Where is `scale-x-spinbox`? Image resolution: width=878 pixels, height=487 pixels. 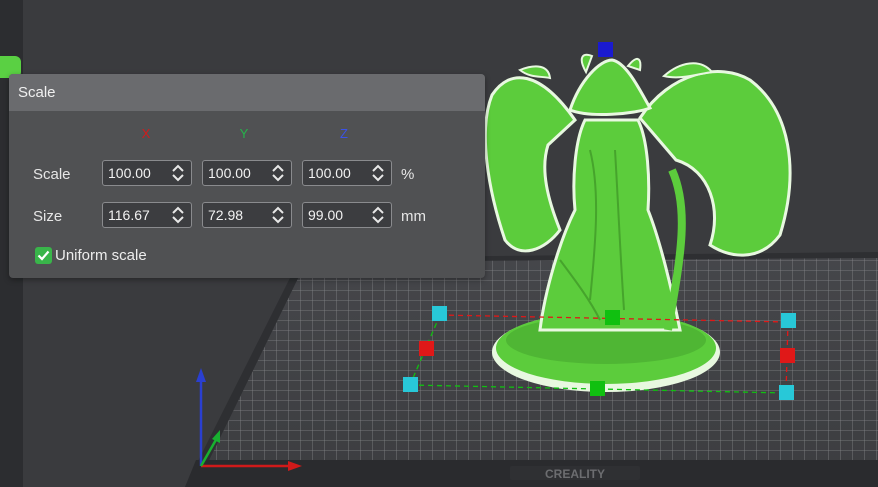
scale-x-spinbox is located at coordinates (147, 173).